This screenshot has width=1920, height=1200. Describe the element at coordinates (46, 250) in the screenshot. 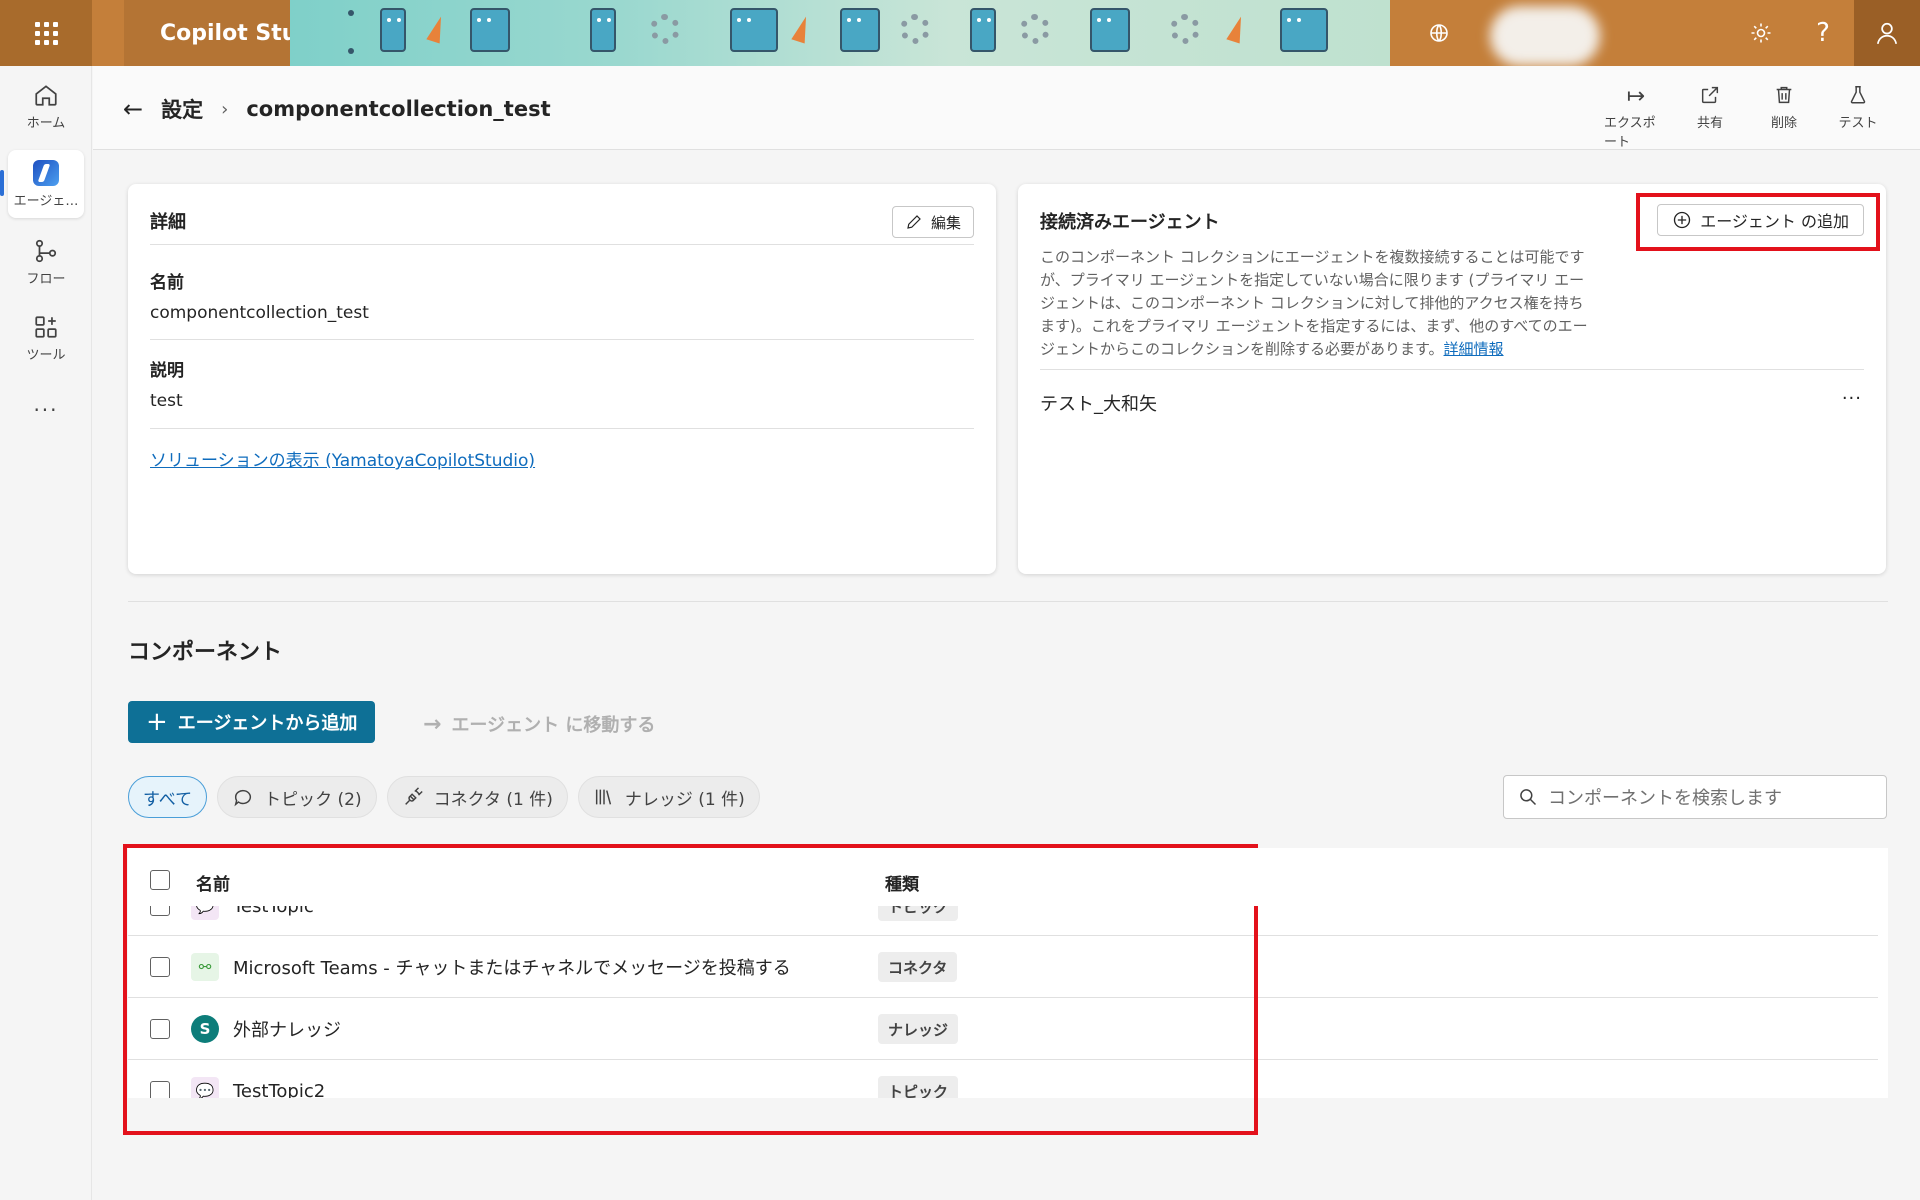

I see `flow-icon` at that location.